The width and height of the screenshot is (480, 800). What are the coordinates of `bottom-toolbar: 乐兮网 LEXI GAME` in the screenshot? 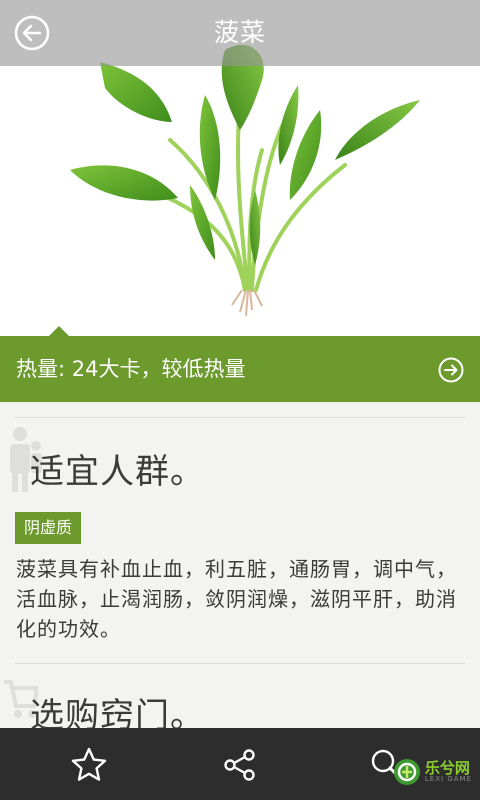 It's located at (240, 764).